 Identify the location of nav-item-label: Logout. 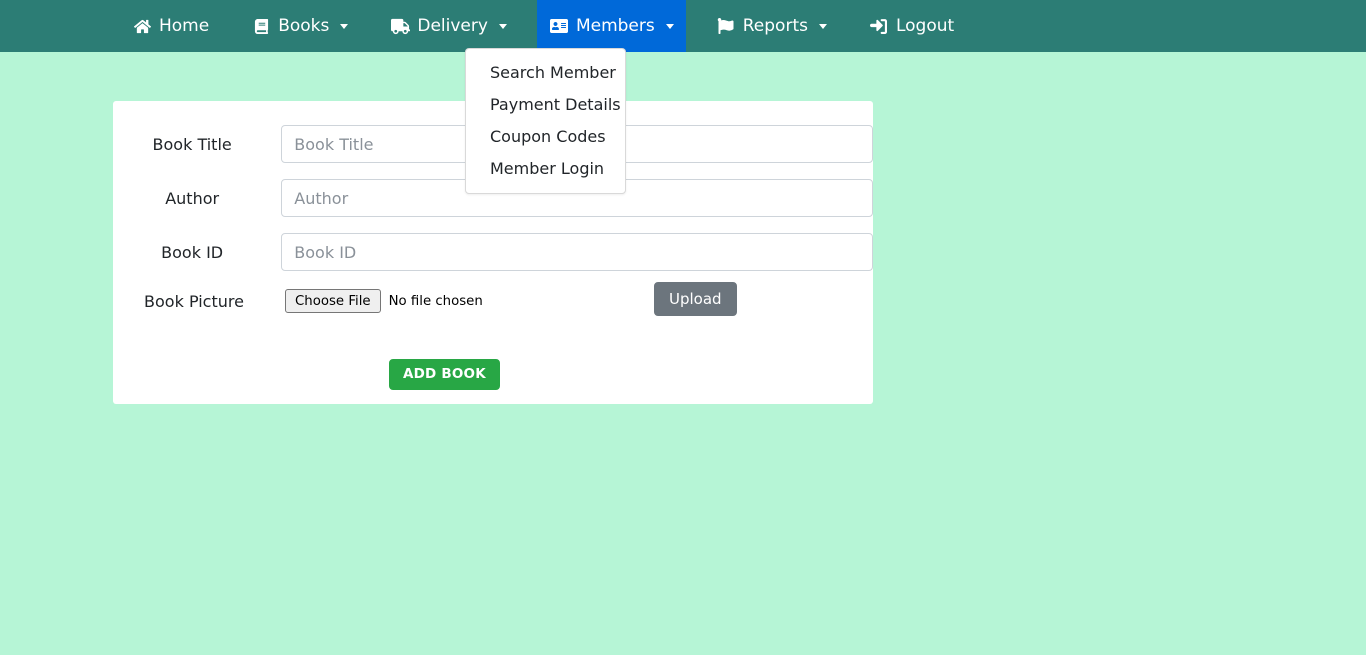
(925, 25).